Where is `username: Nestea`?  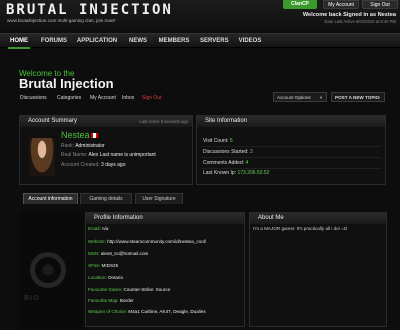
username: Nestea is located at coordinates (75, 135).